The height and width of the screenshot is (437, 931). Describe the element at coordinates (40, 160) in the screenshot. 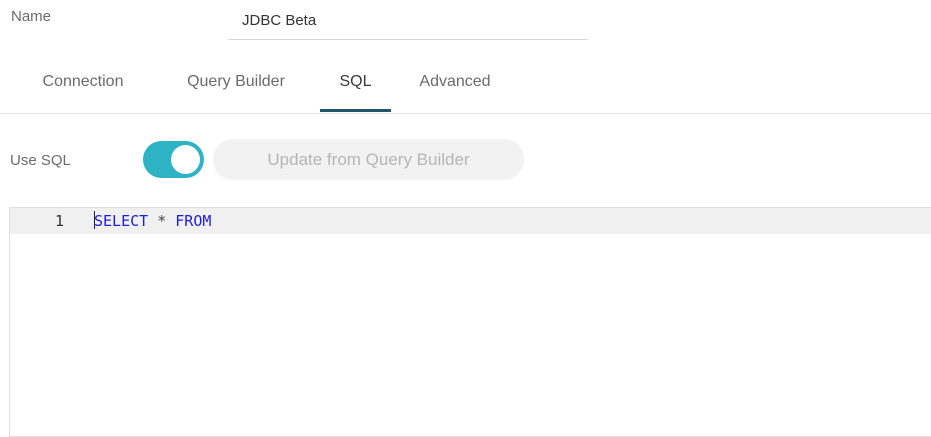

I see `use-sql-label: Use SQL` at that location.